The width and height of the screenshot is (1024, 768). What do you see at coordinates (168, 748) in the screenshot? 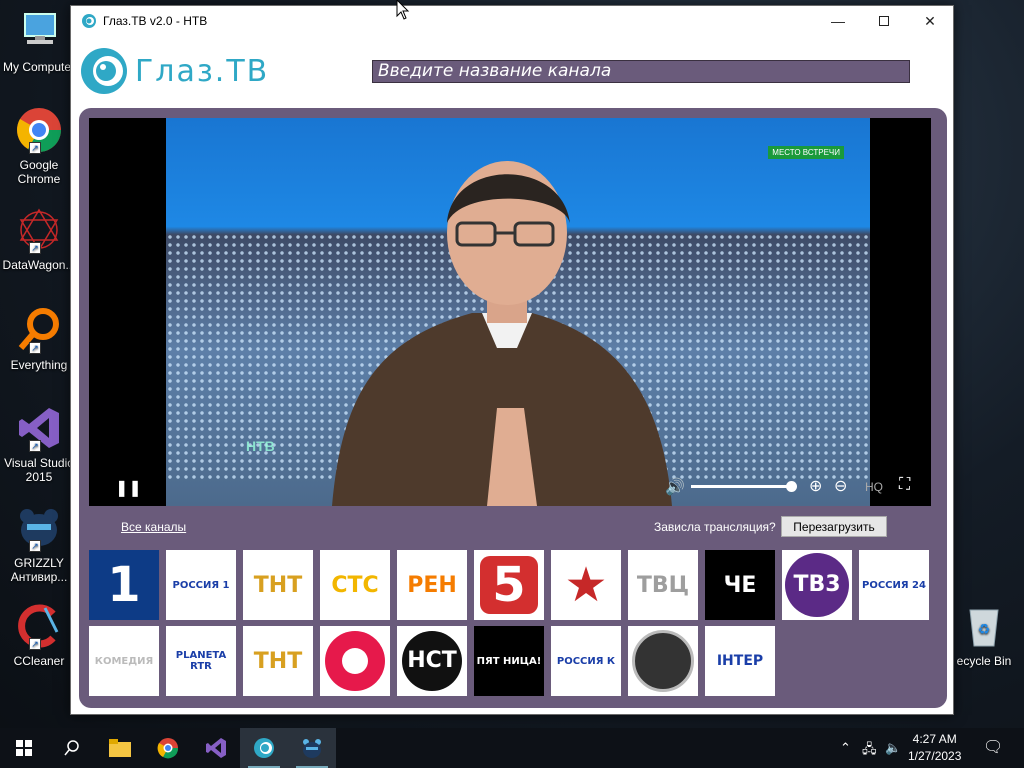
I see `taskbar-chrome` at bounding box center [168, 748].